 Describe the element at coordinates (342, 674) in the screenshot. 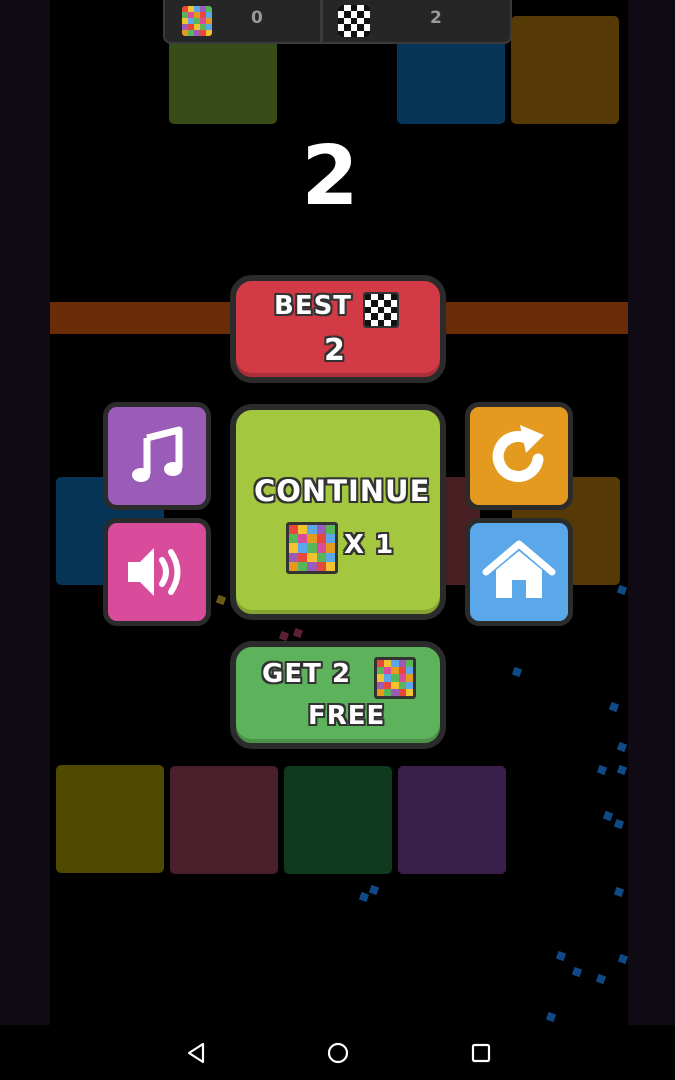

I see `free-amount: 2` at that location.